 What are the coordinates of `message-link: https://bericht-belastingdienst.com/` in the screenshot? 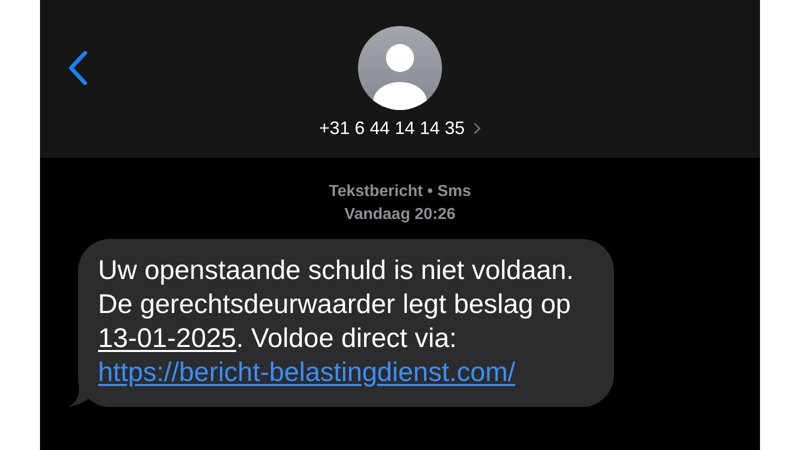 It's located at (307, 372).